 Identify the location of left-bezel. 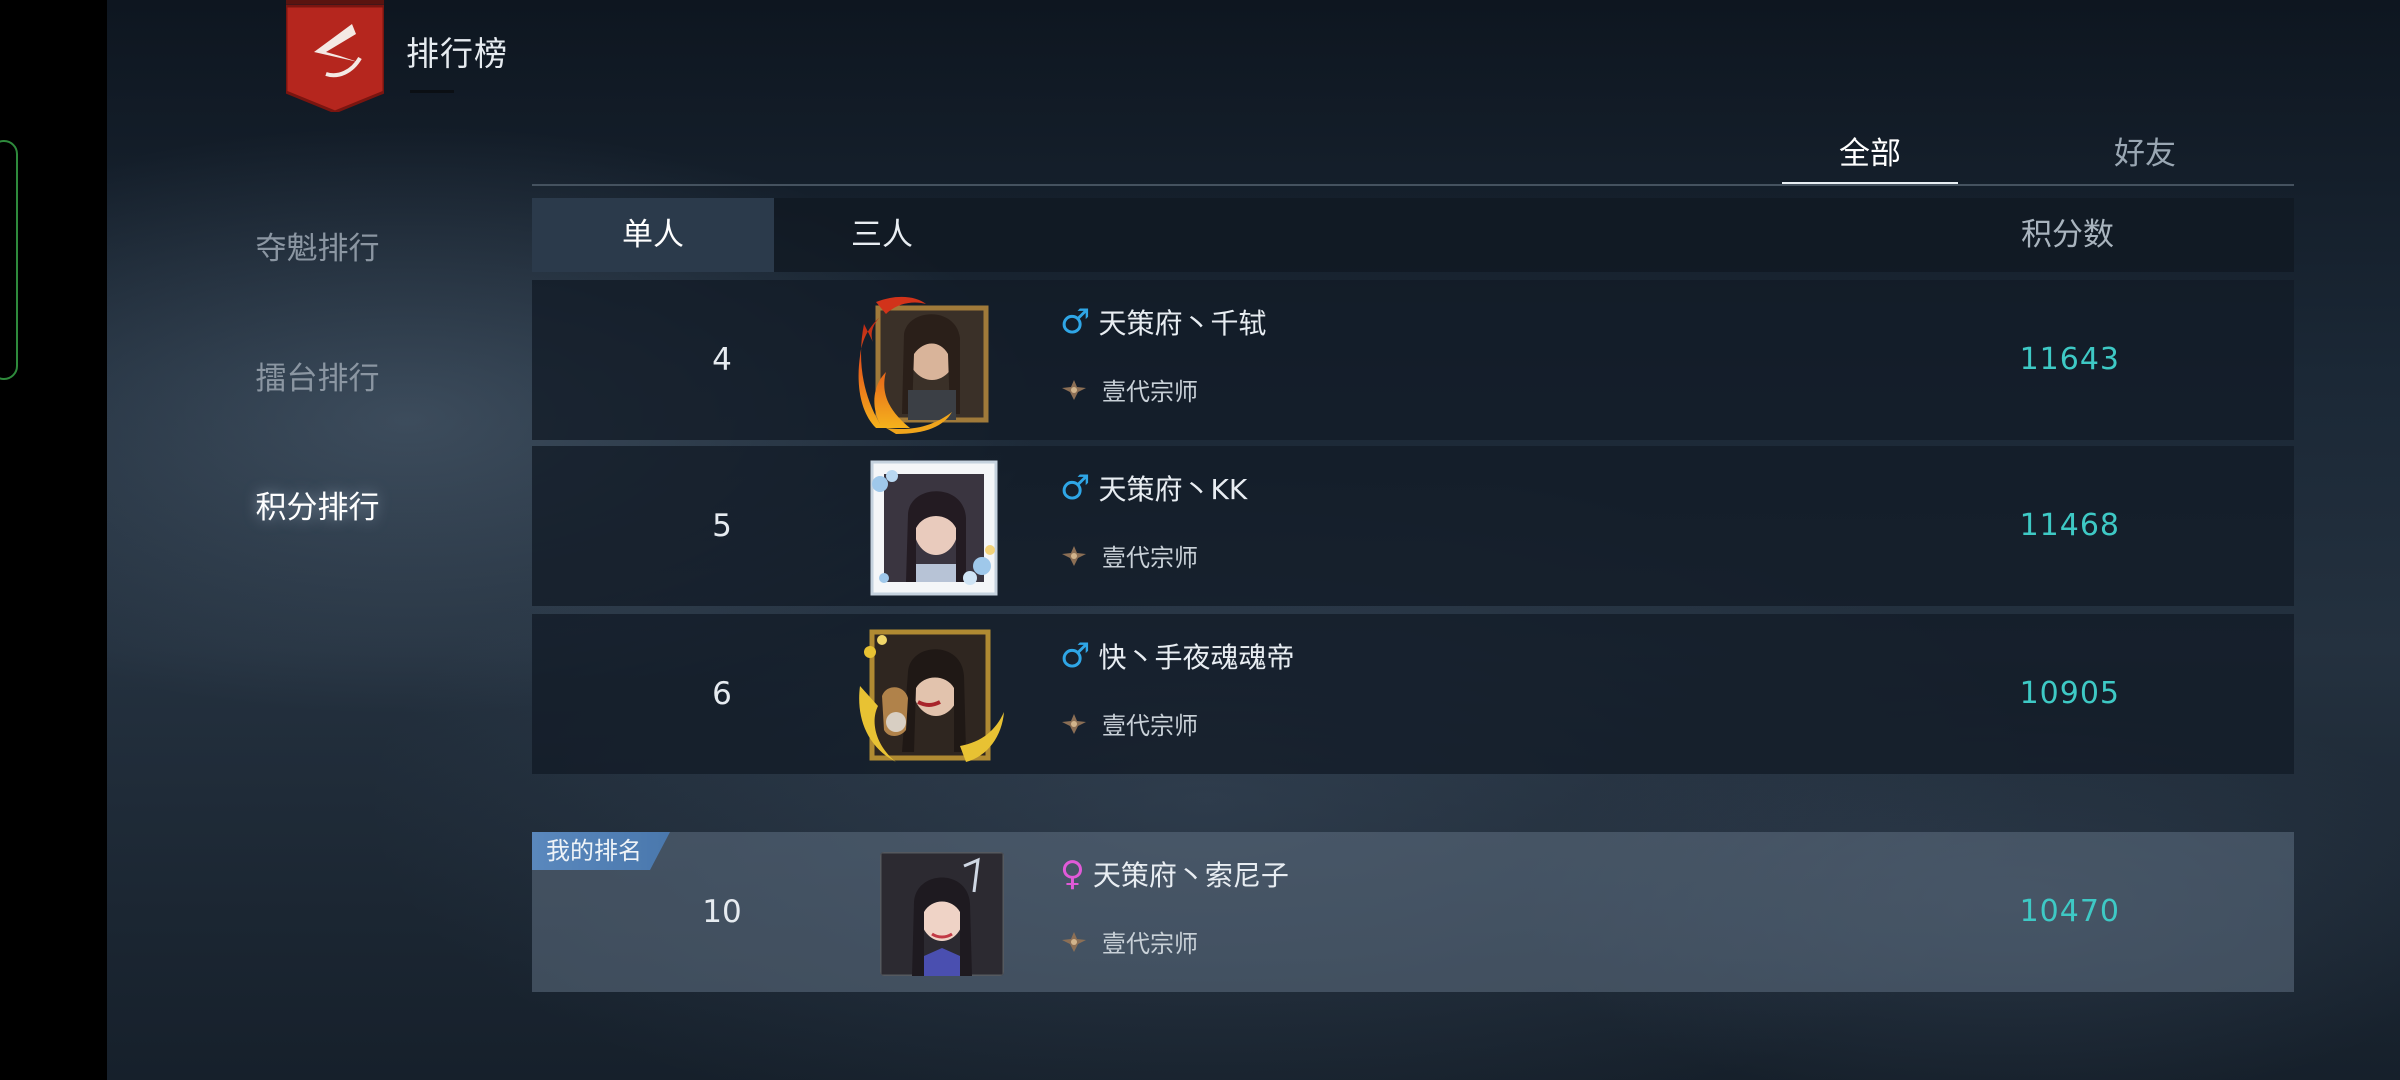
(53, 540).